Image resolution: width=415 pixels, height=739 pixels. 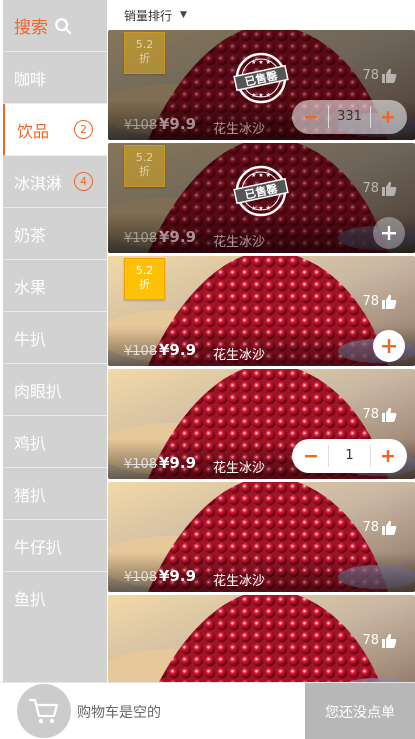 I want to click on quantity-value: 331, so click(x=349, y=117).